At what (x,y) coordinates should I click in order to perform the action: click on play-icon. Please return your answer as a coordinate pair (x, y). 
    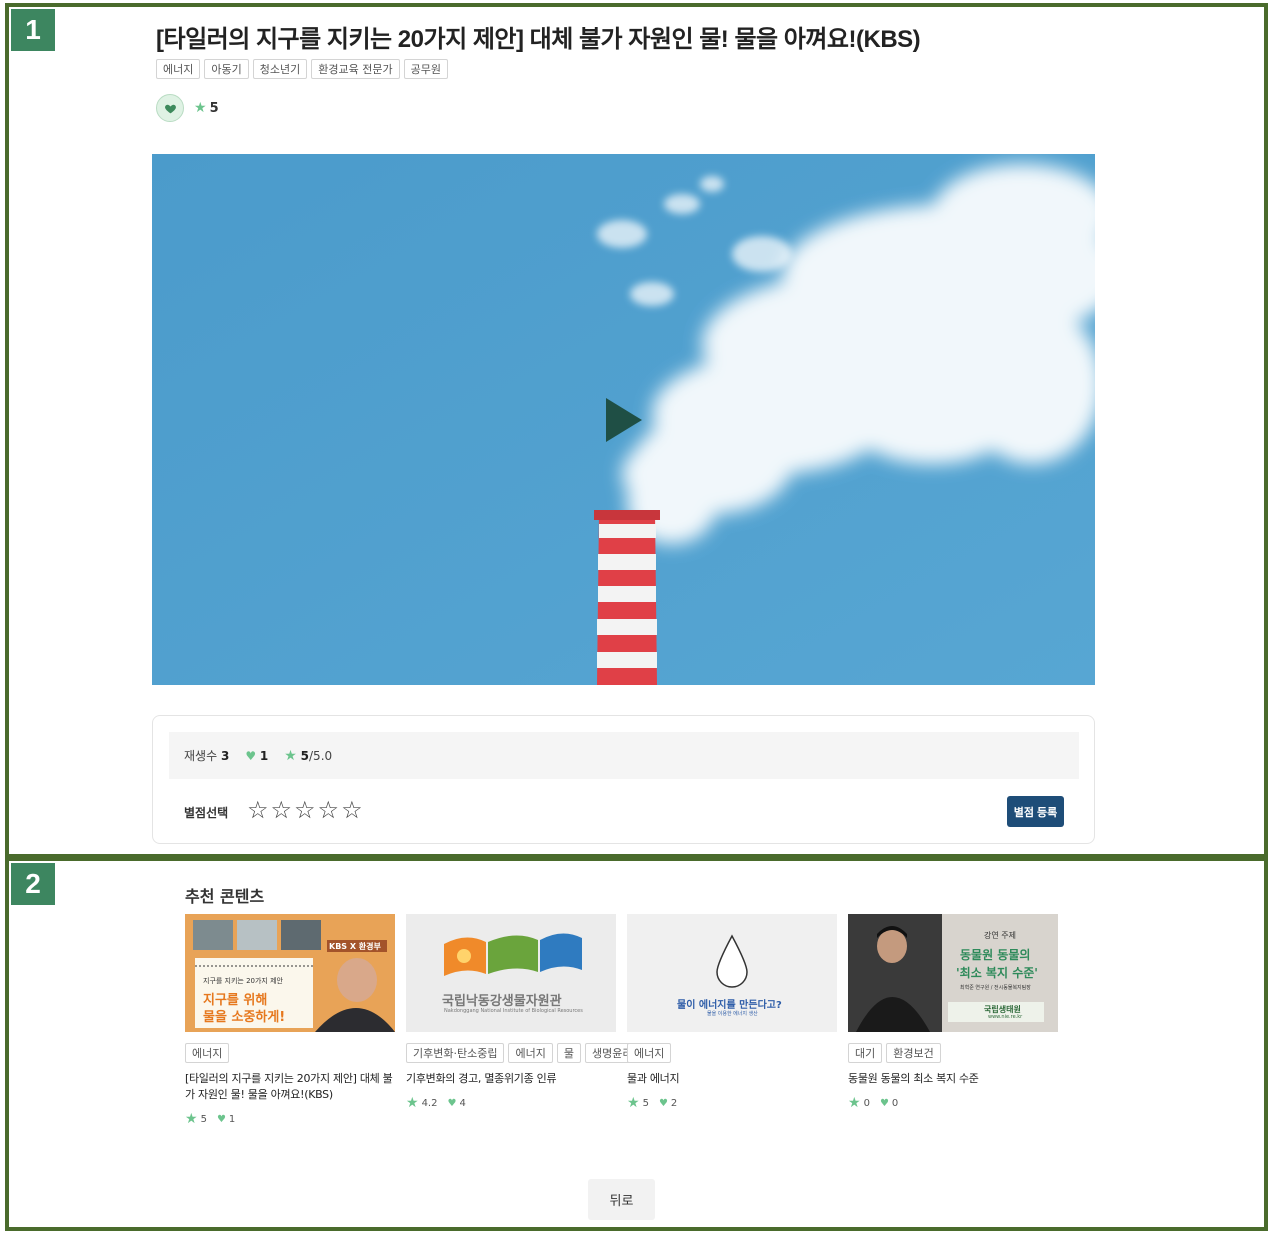
    Looking at the image, I should click on (624, 420).